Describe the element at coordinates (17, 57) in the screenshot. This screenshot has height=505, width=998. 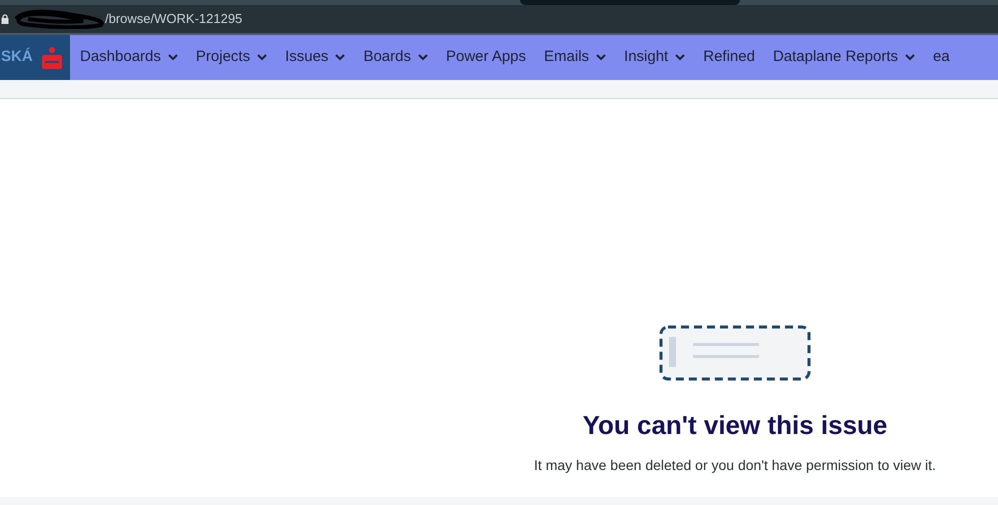
I see `logo-text: SKÁ` at that location.